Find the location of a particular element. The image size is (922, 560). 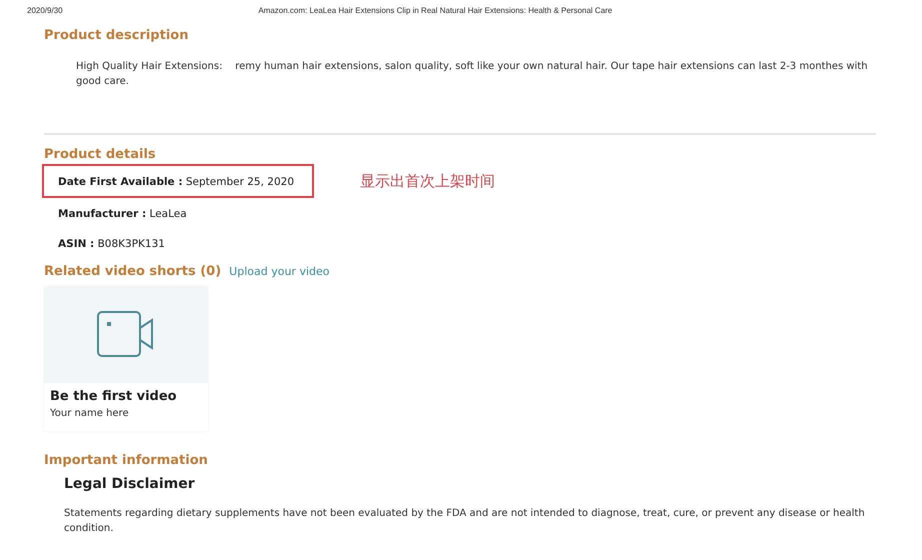

detail-text: Date First Available : September 25, 2020 is located at coordinates (176, 182).